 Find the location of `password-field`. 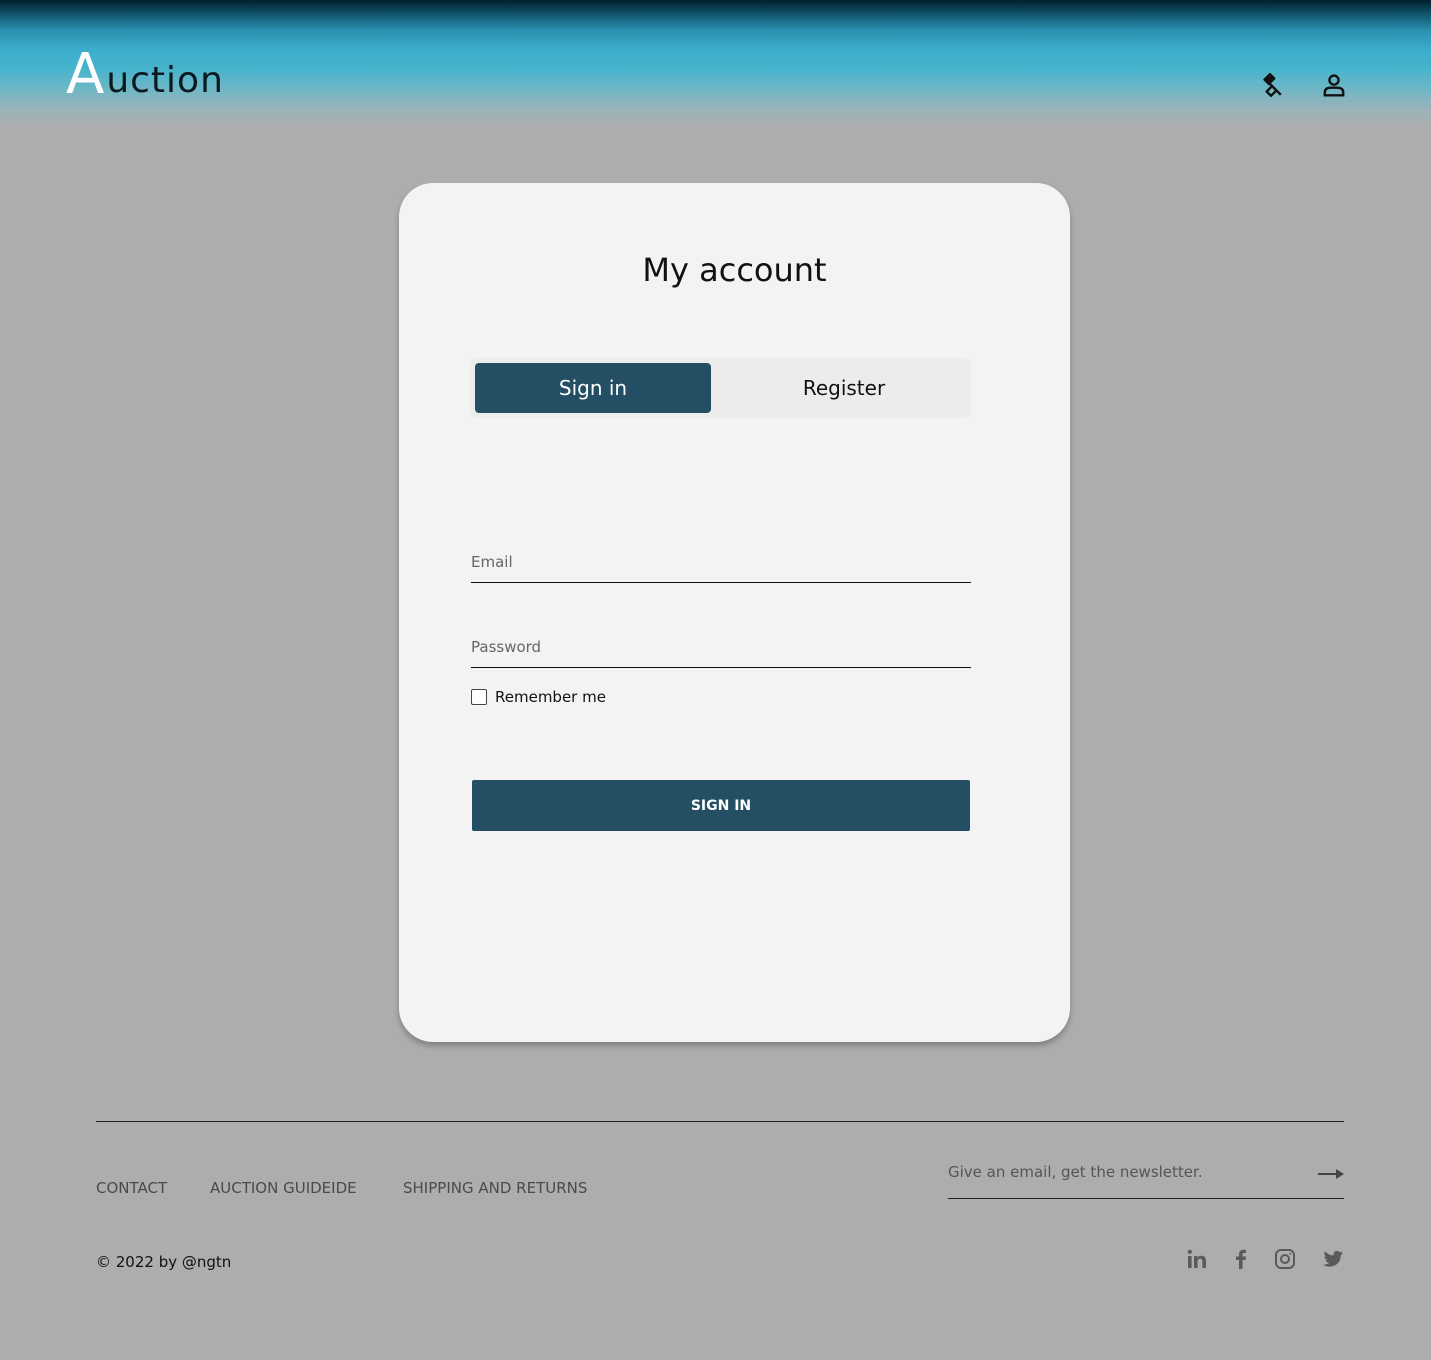

password-field is located at coordinates (721, 644).